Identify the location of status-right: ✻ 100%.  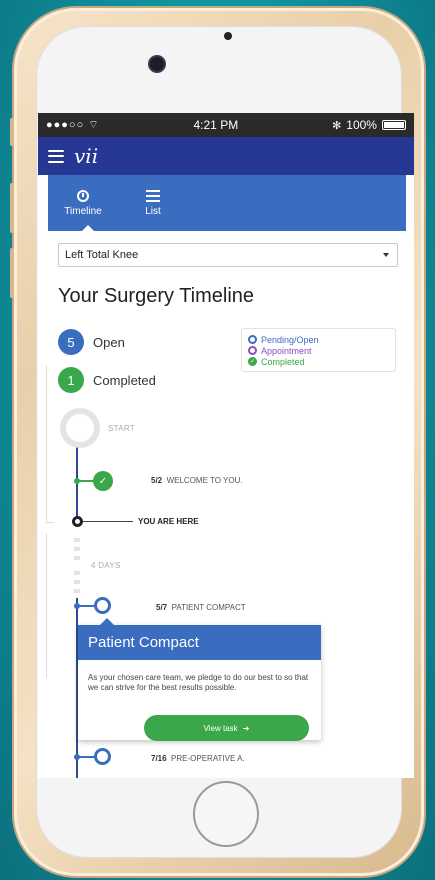
(369, 125).